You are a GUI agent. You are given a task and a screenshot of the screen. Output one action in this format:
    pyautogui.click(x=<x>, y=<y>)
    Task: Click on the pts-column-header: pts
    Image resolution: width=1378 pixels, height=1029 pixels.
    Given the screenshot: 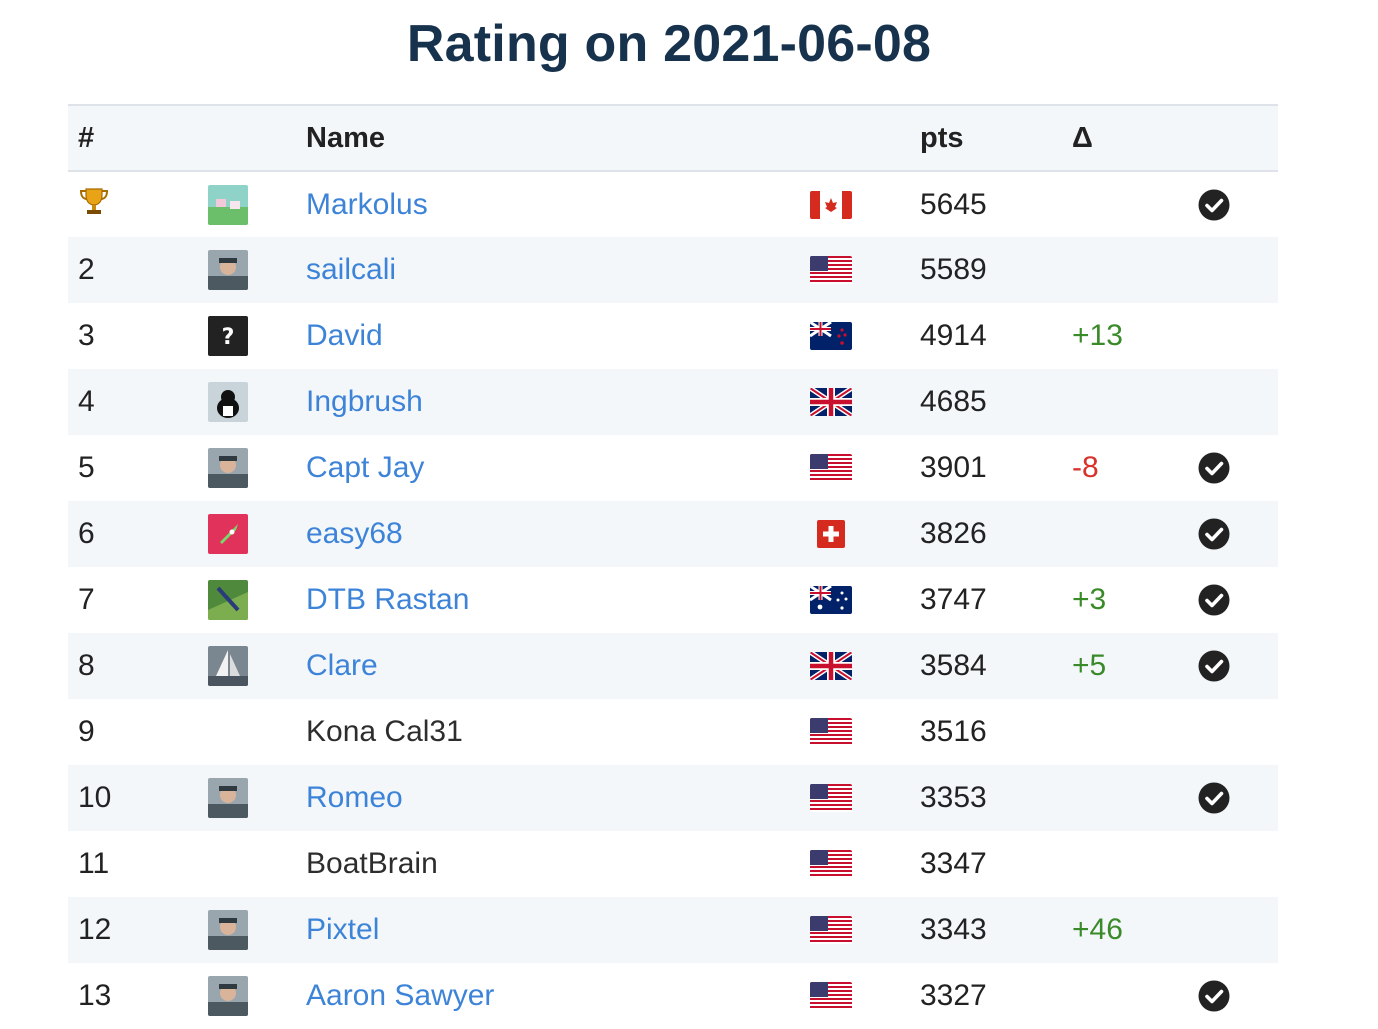 What is the action you would take?
    pyautogui.click(x=996, y=138)
    